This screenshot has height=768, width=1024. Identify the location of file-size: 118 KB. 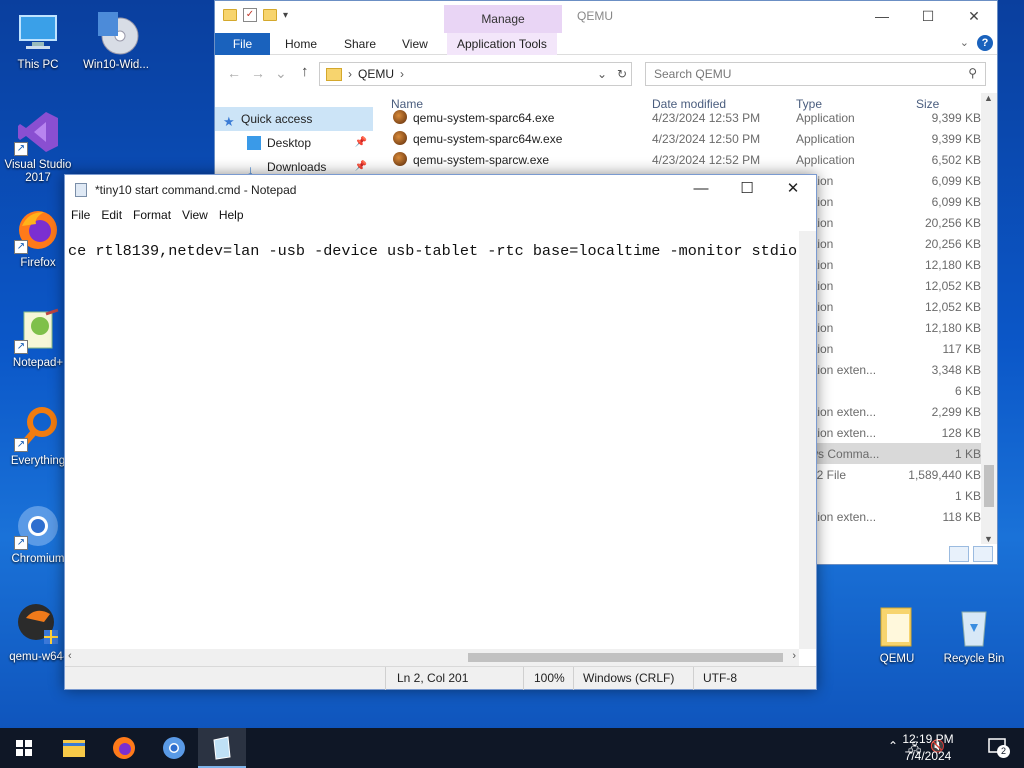
(961, 517).